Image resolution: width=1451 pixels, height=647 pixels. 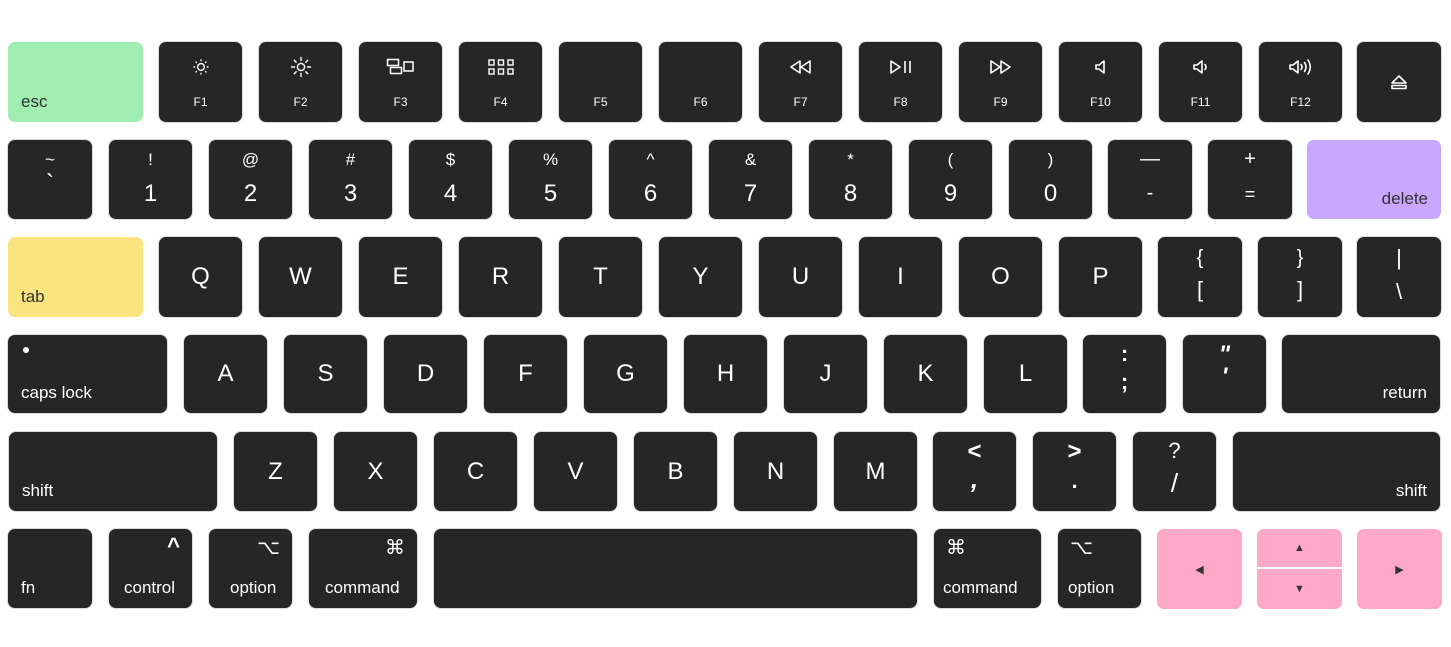 I want to click on equals-key: + =, so click(x=1250, y=179).